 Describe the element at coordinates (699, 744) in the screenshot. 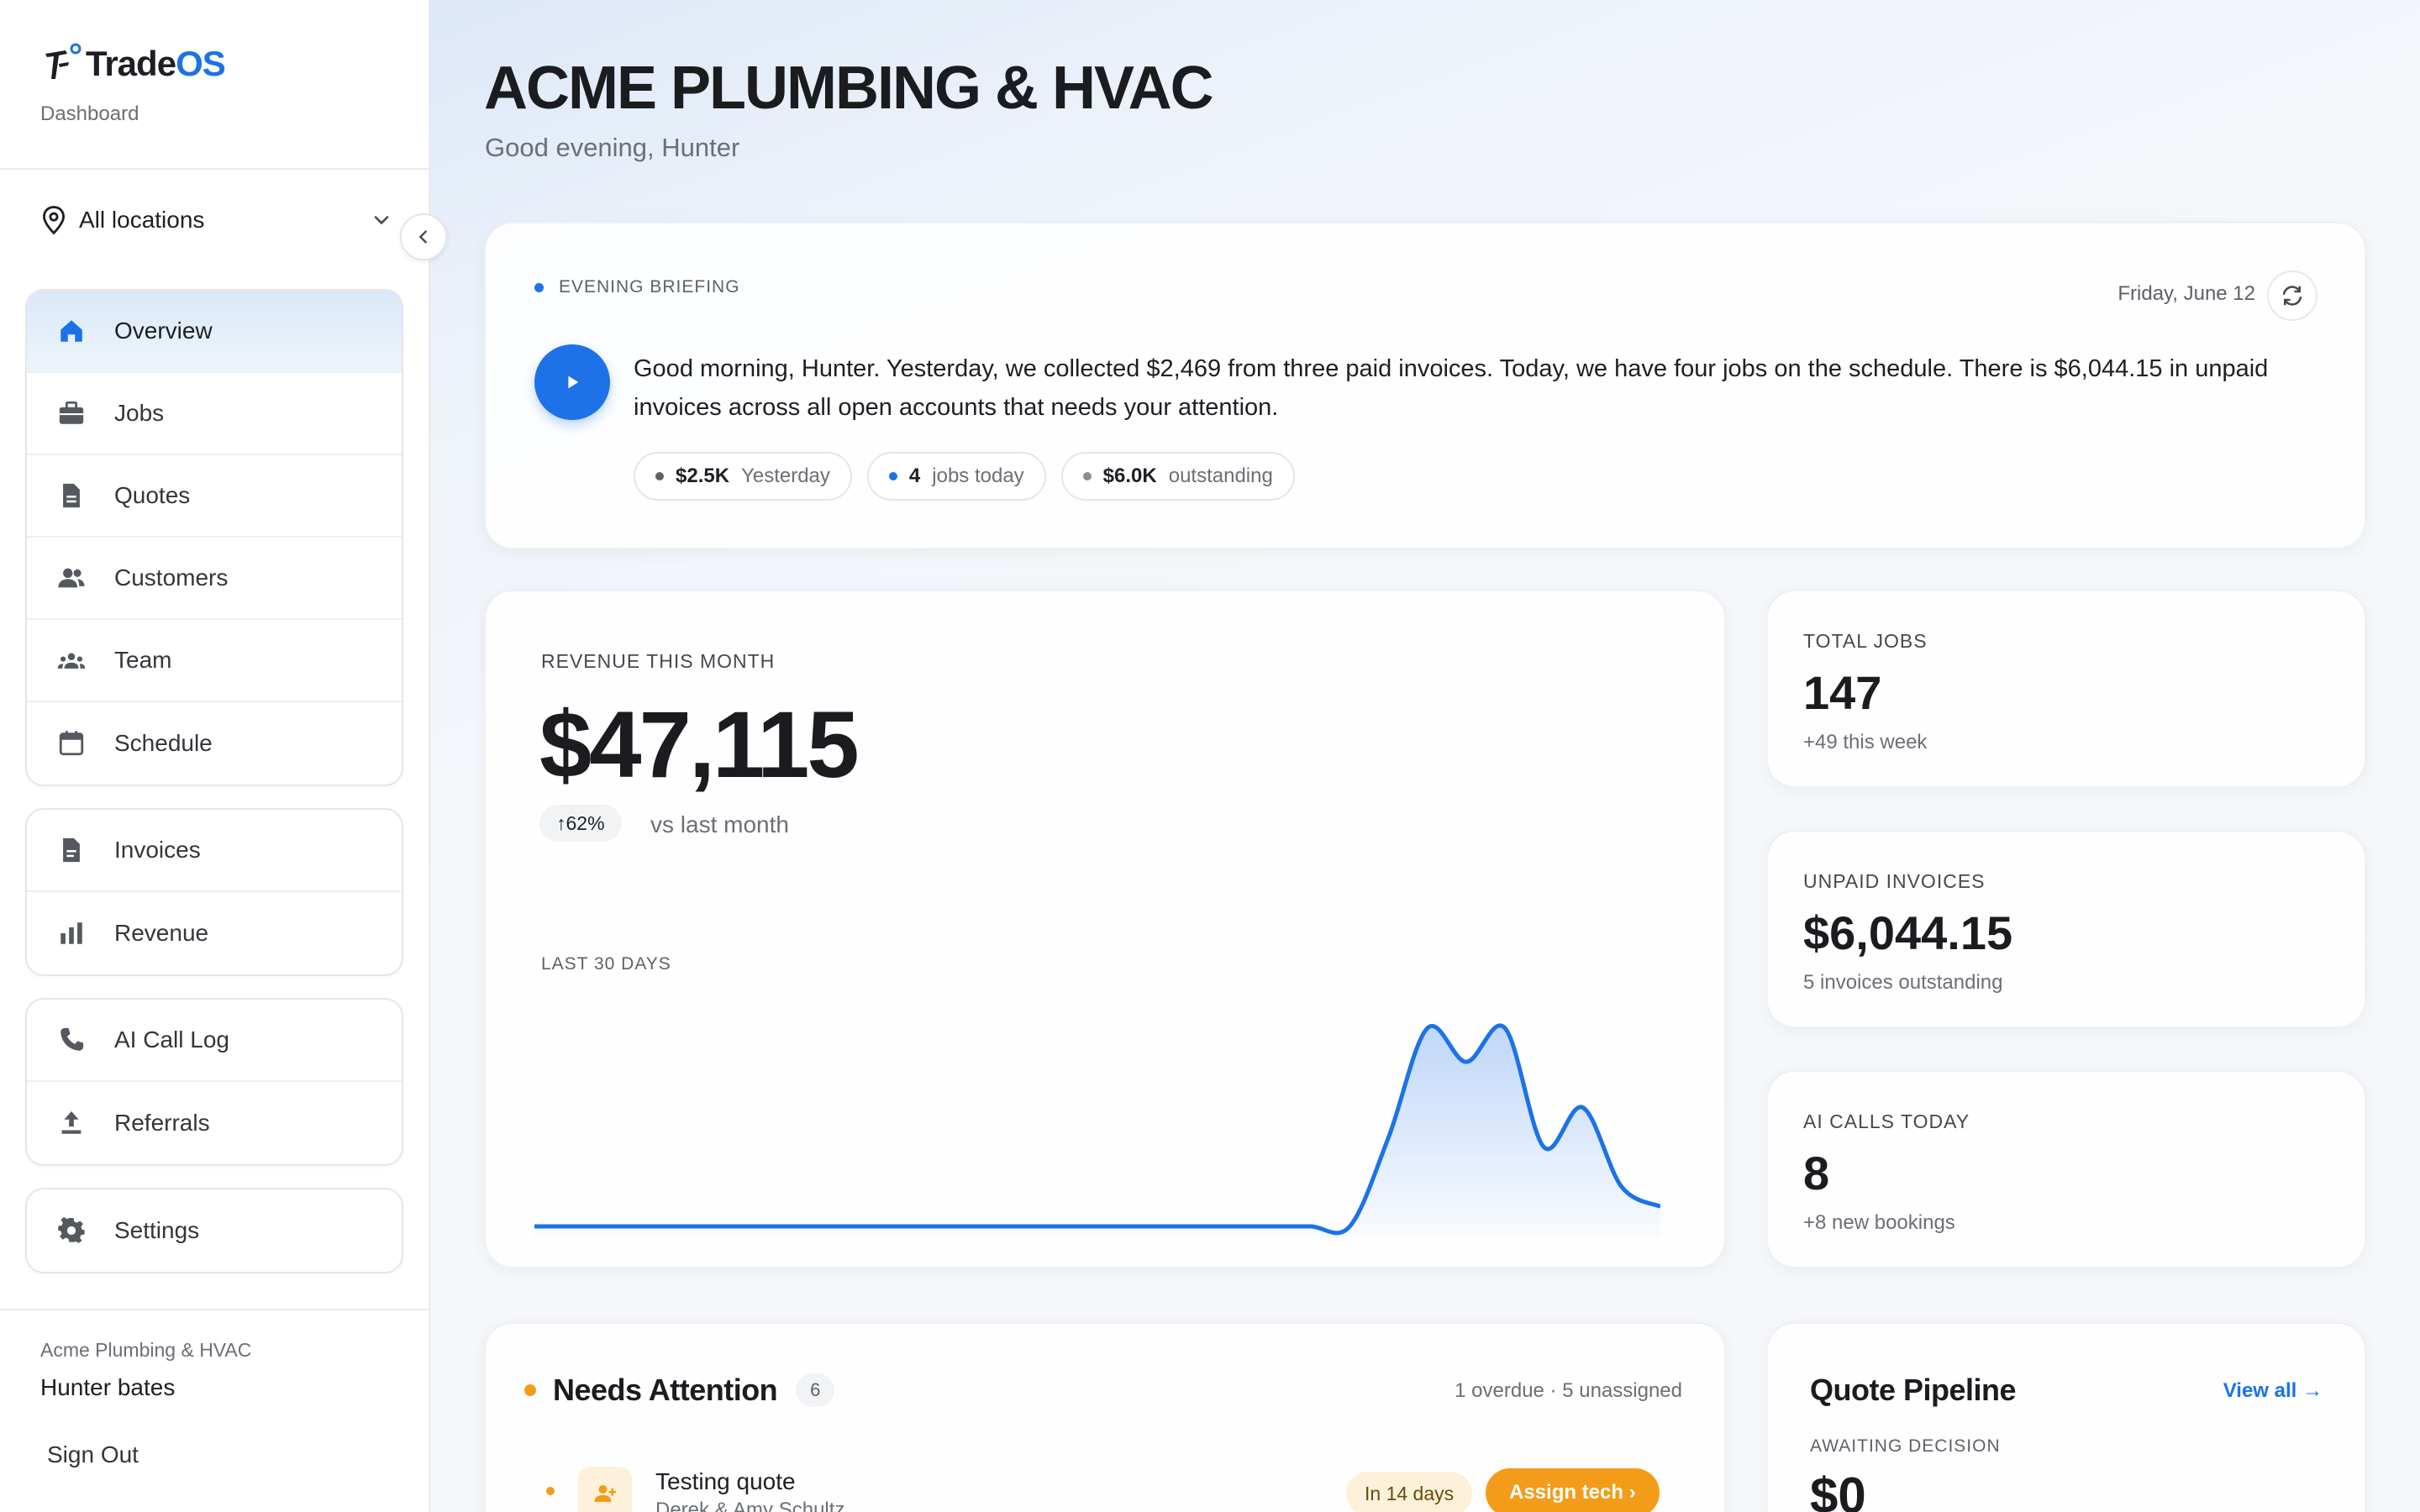

I see `revenue-value: $47,115` at that location.